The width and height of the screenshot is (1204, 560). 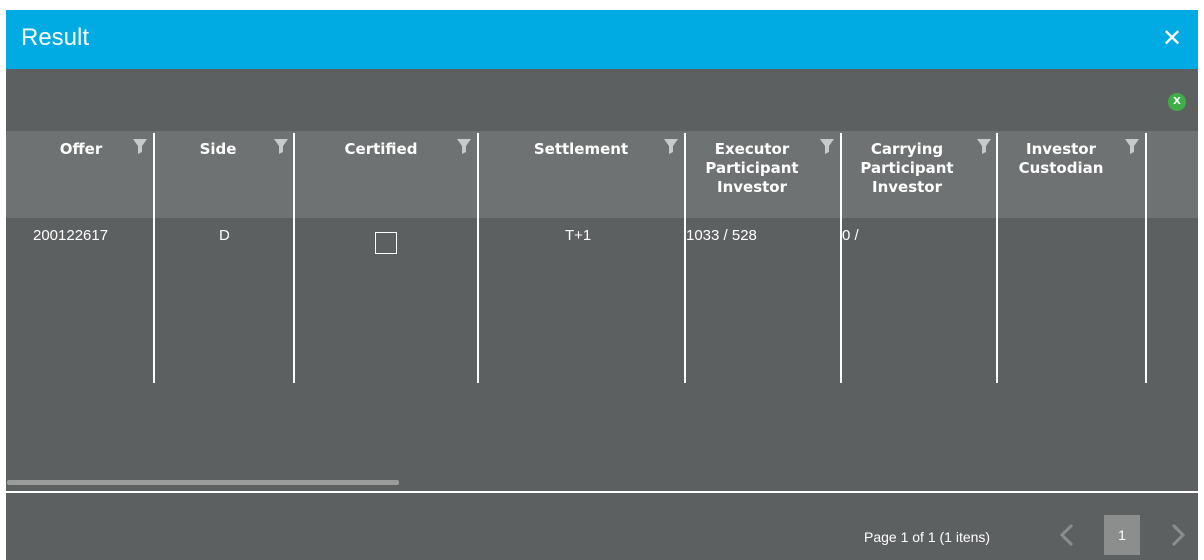 What do you see at coordinates (81, 149) in the screenshot?
I see `column-header-offer: Offer` at bounding box center [81, 149].